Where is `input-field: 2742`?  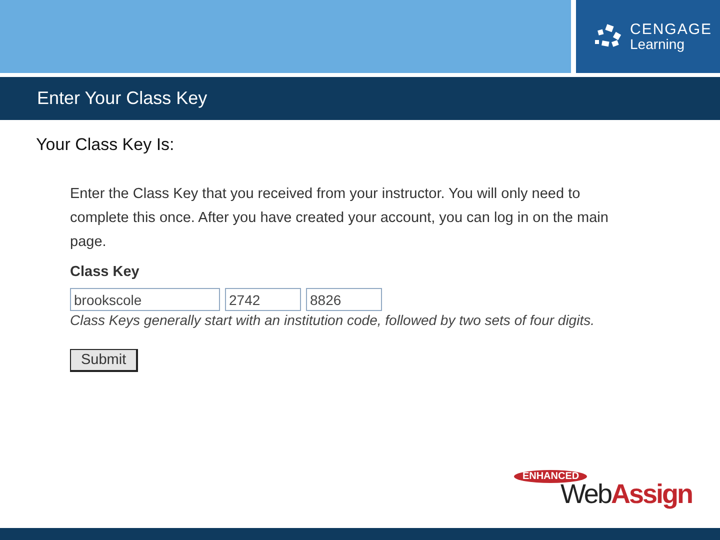 input-field: 2742 is located at coordinates (263, 299).